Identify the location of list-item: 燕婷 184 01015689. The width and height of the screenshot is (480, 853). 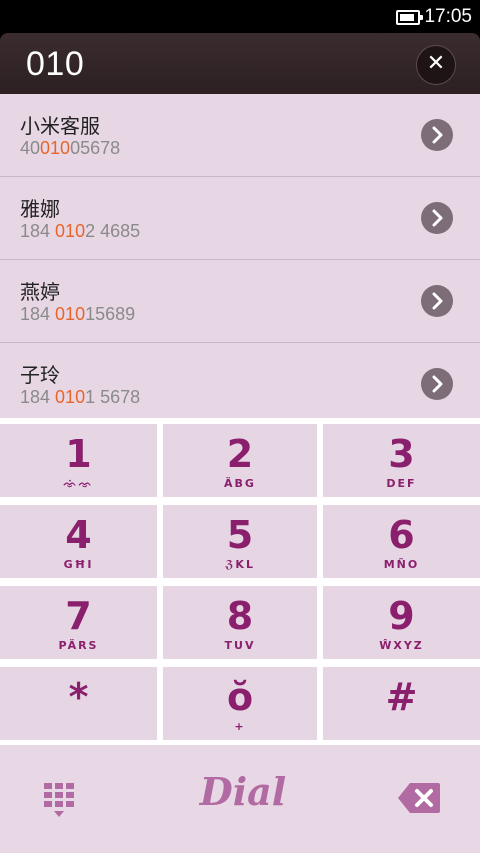
(240, 301).